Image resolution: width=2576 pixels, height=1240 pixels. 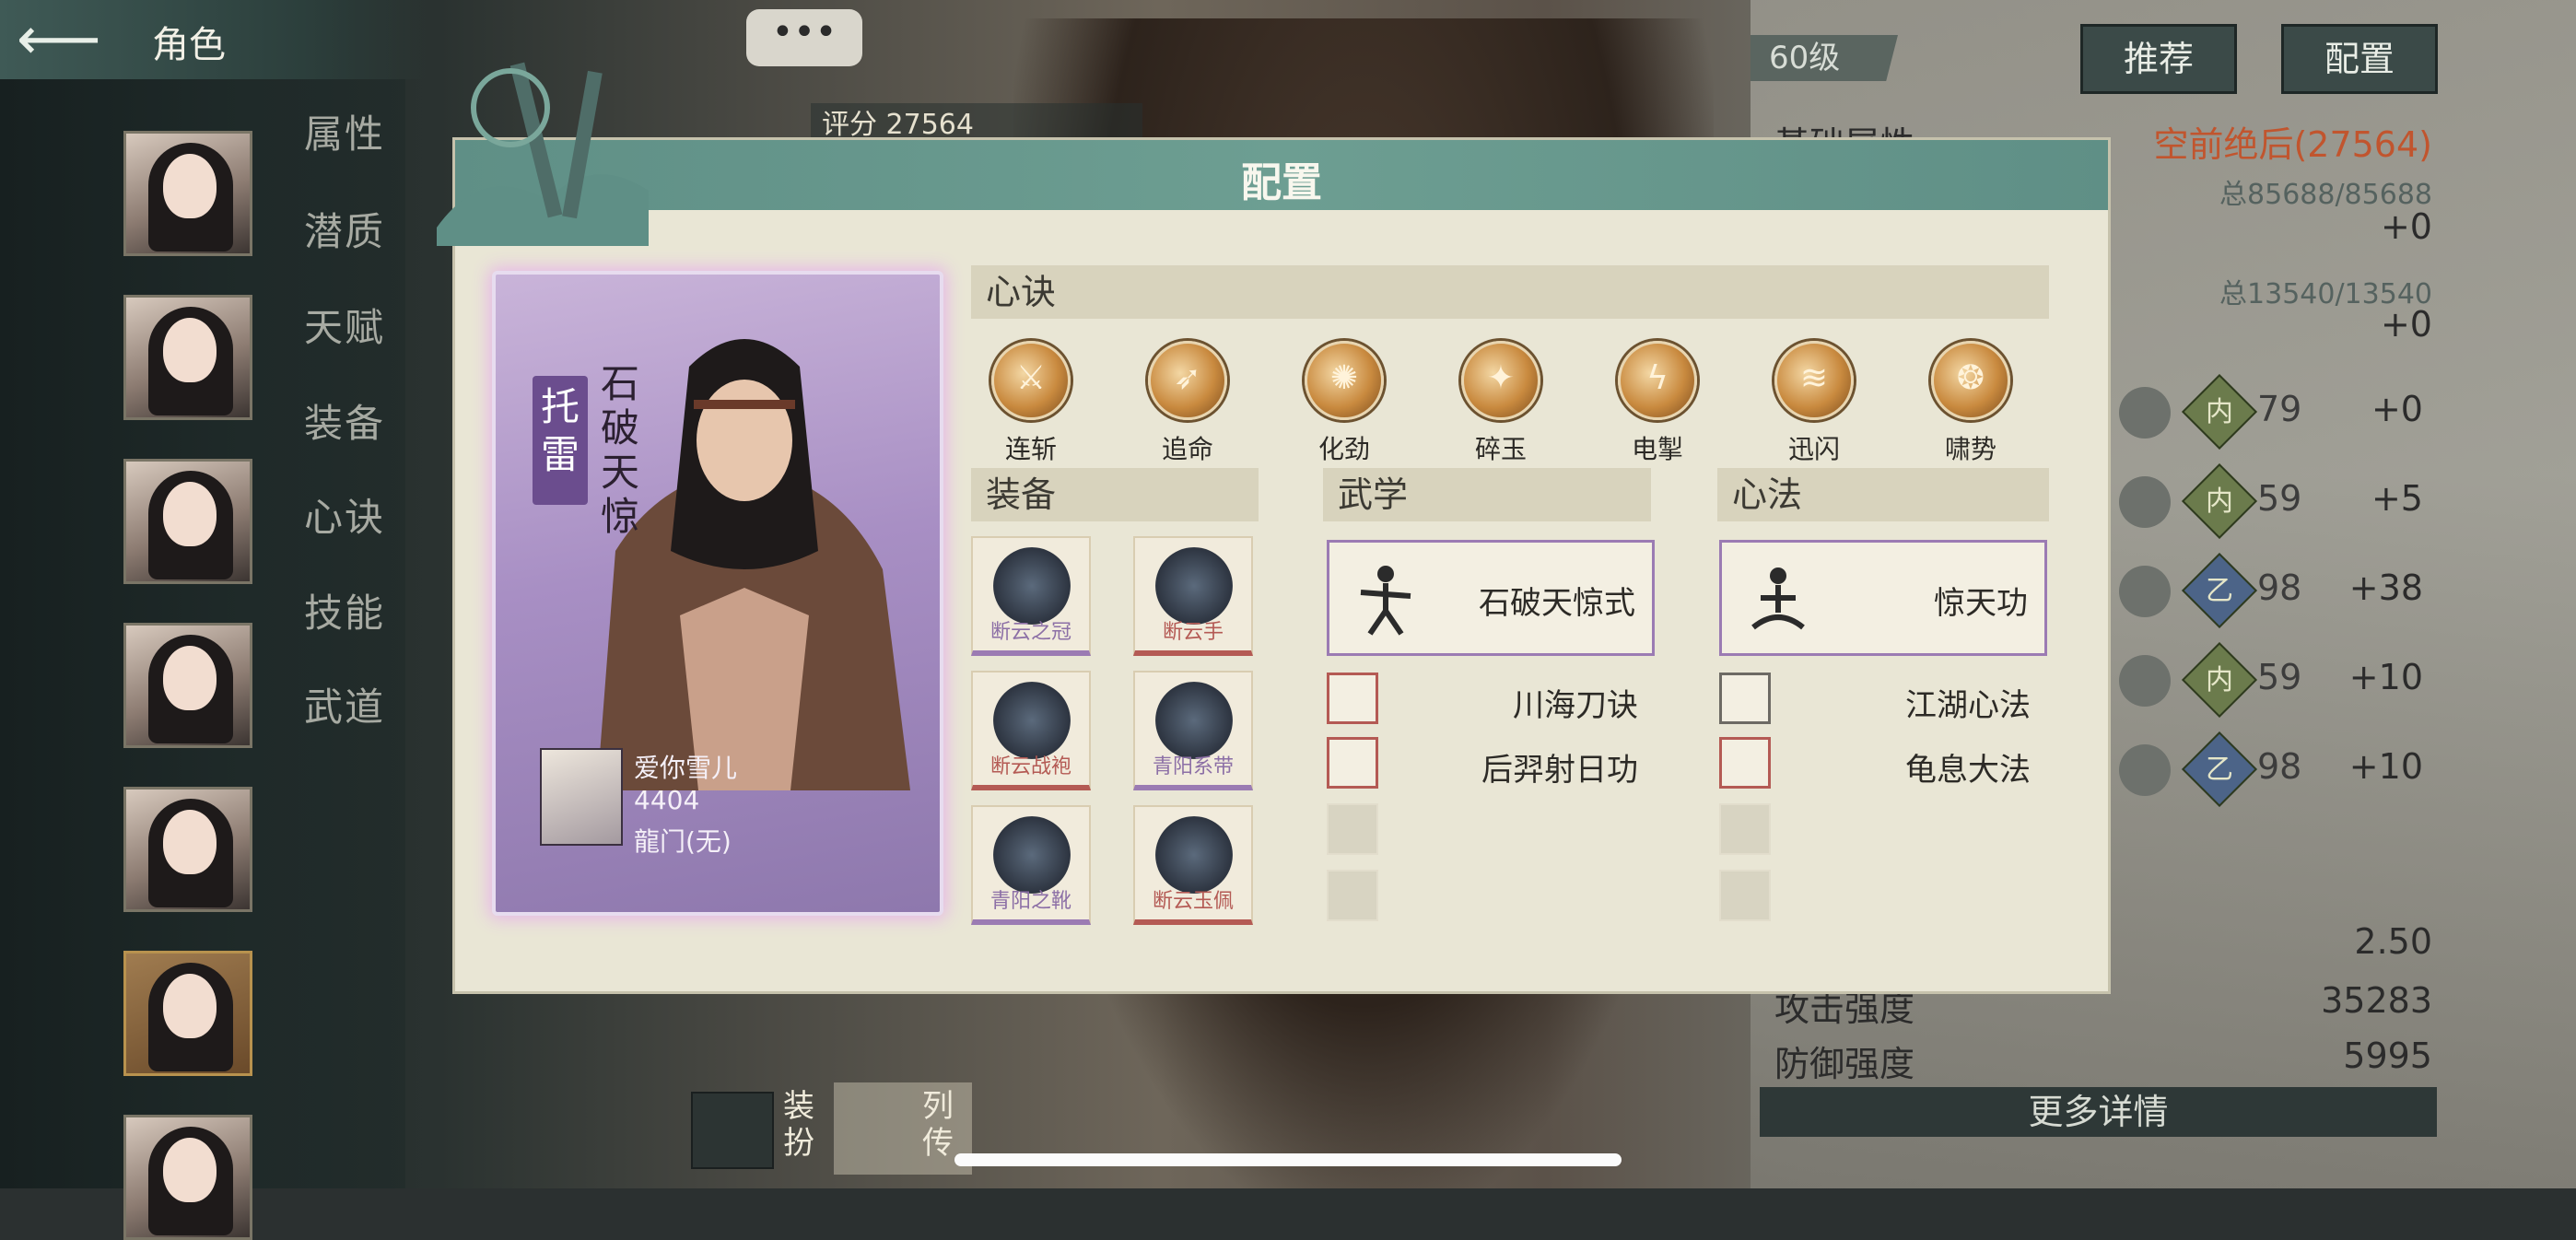 I want to click on tab-skills: 技能, so click(x=344, y=610).